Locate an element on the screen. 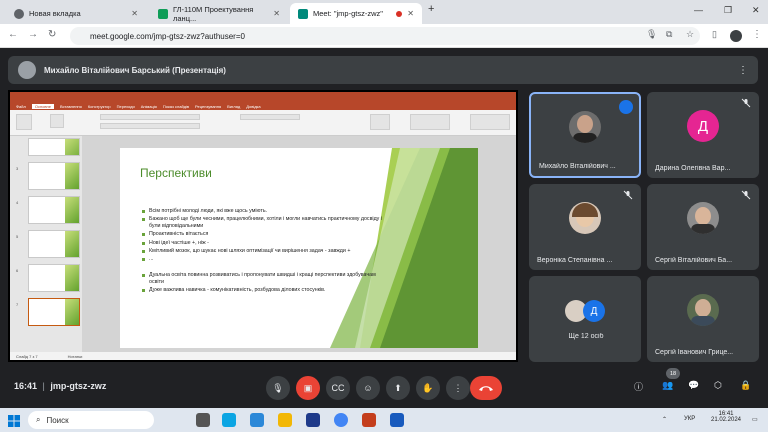 The image size is (768, 432). captions-button: CC is located at coordinates (338, 388).